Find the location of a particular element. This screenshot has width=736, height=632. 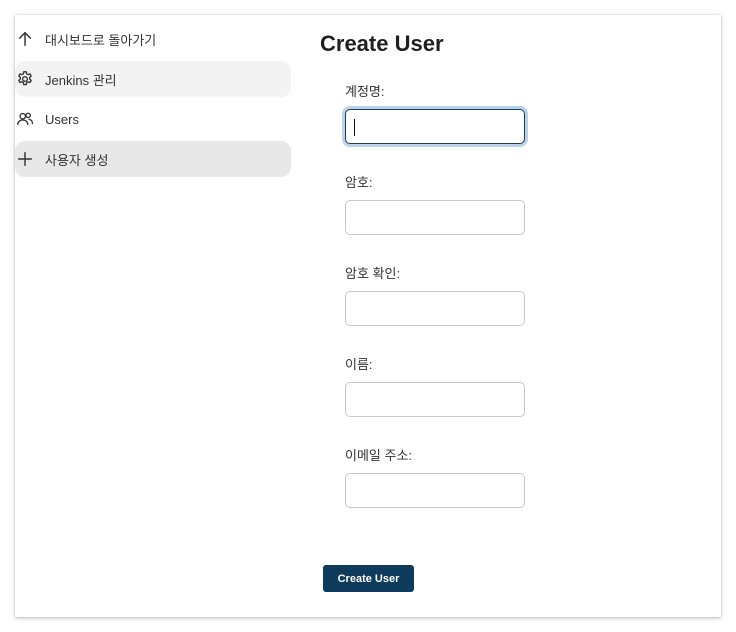

username-field-group: 계정명: is located at coordinates (445, 128).